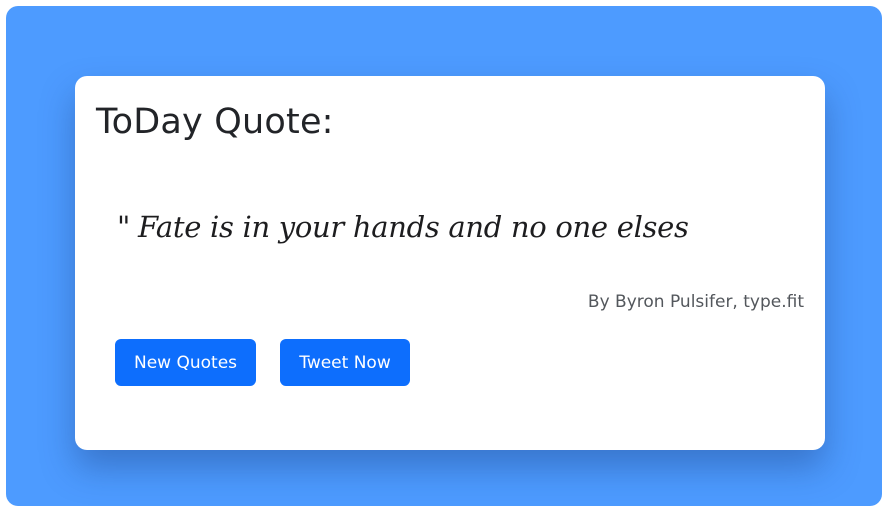 Image resolution: width=888 pixels, height=516 pixels. What do you see at coordinates (215, 122) in the screenshot?
I see `card-title: ToDay Quote:` at bounding box center [215, 122].